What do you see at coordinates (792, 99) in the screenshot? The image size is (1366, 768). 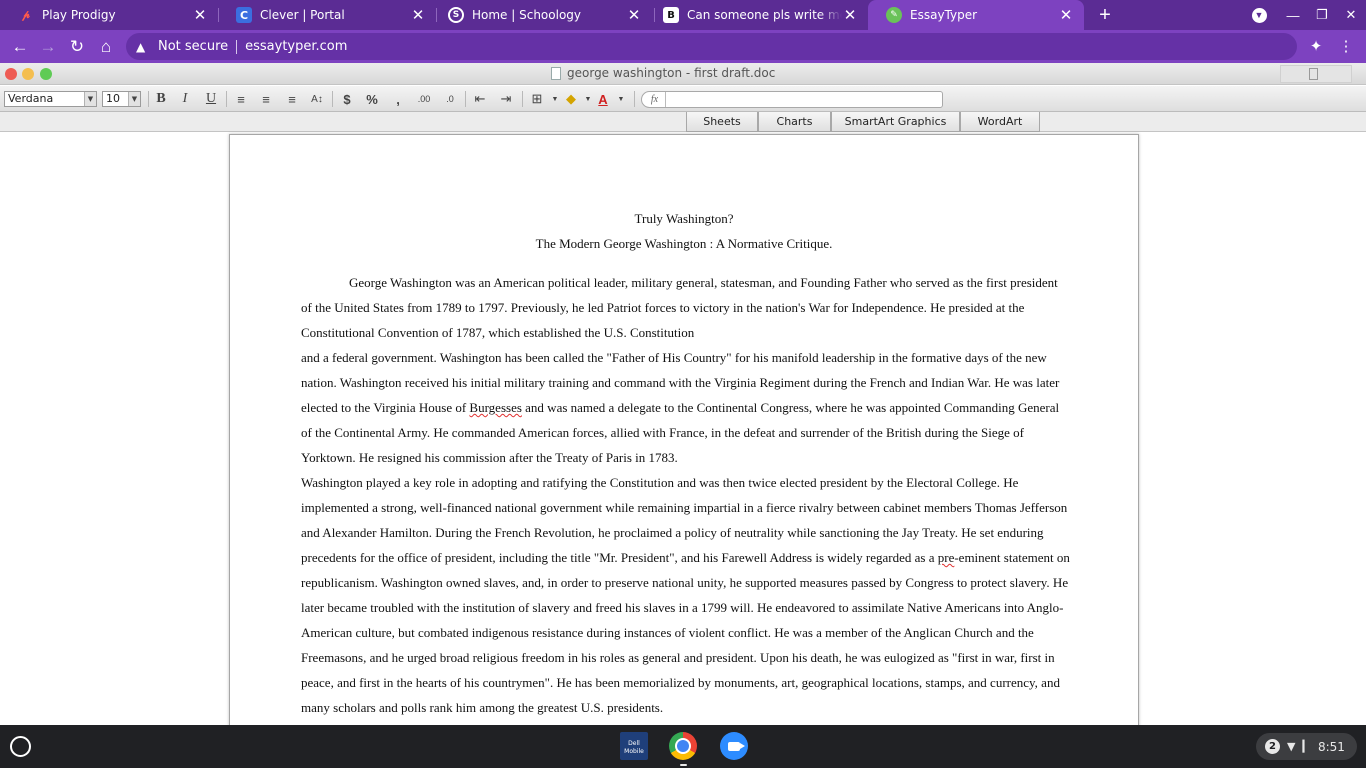 I see `formula-input: fx` at bounding box center [792, 99].